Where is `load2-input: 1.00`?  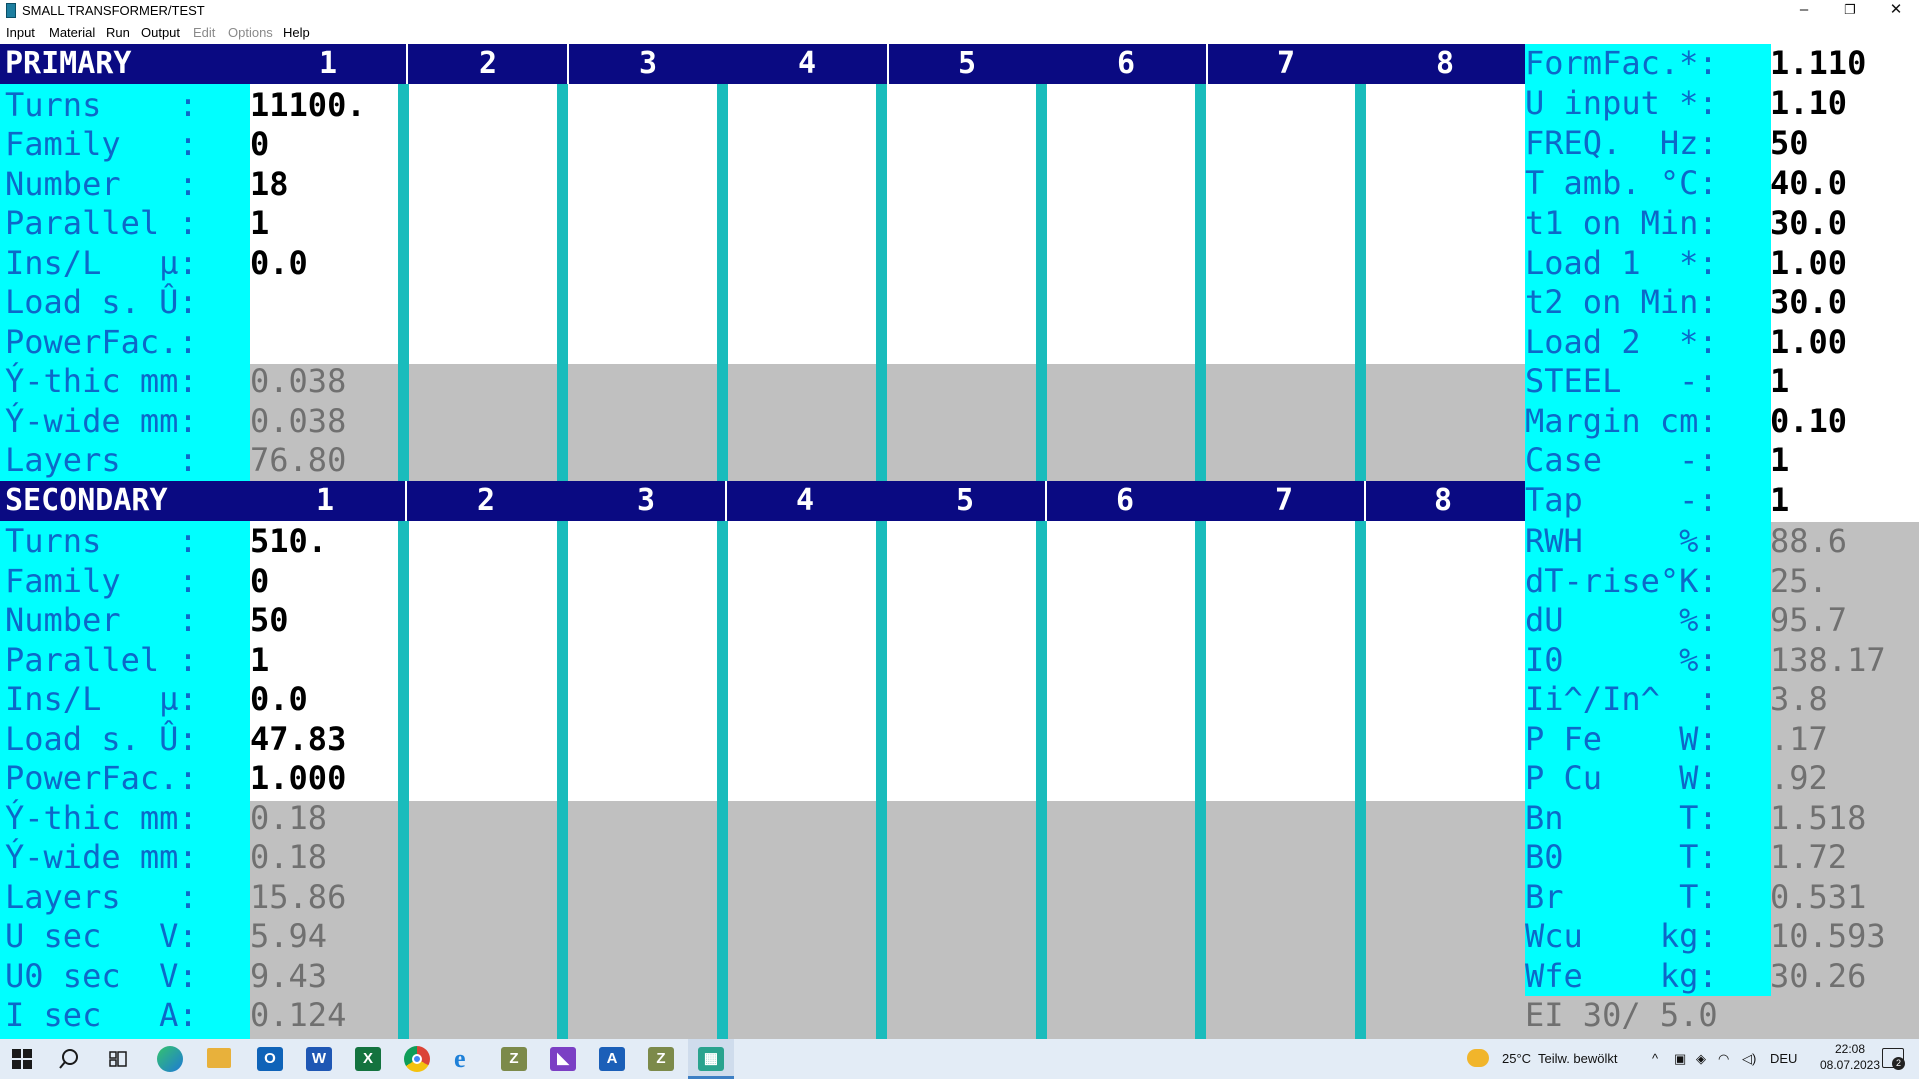 load2-input: 1.00 is located at coordinates (1808, 342).